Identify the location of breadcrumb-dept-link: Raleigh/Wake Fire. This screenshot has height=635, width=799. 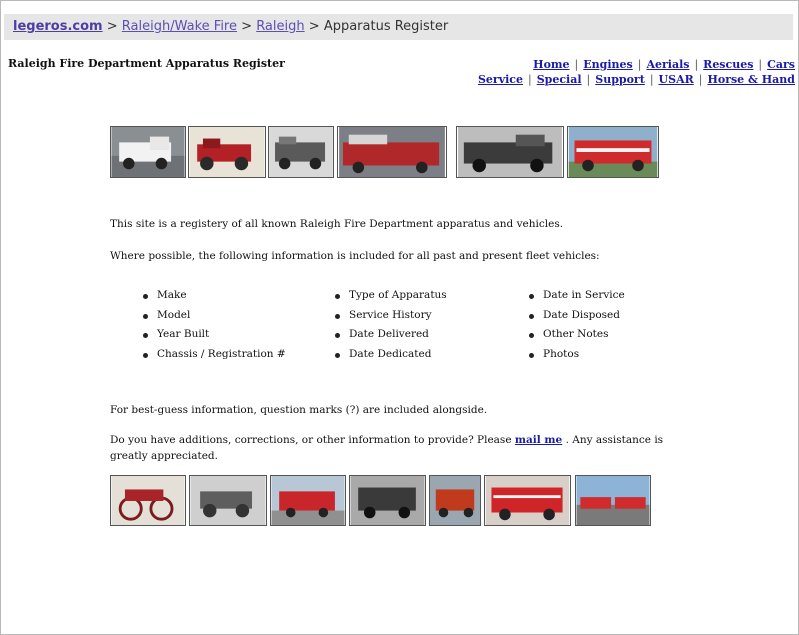
(179, 26).